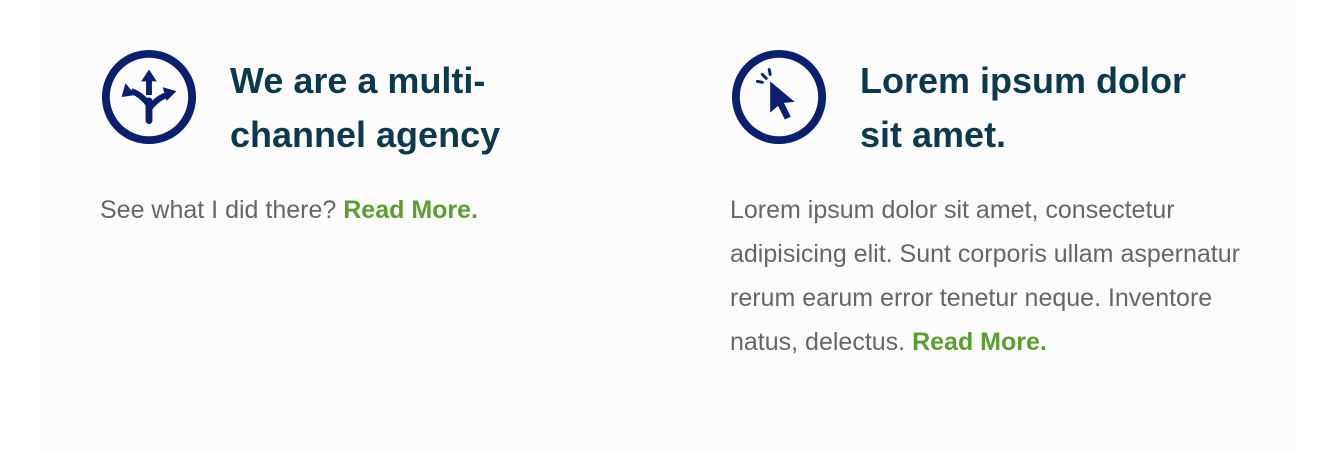  I want to click on feature-title: We are a multi-channel agency, so click(365, 107).